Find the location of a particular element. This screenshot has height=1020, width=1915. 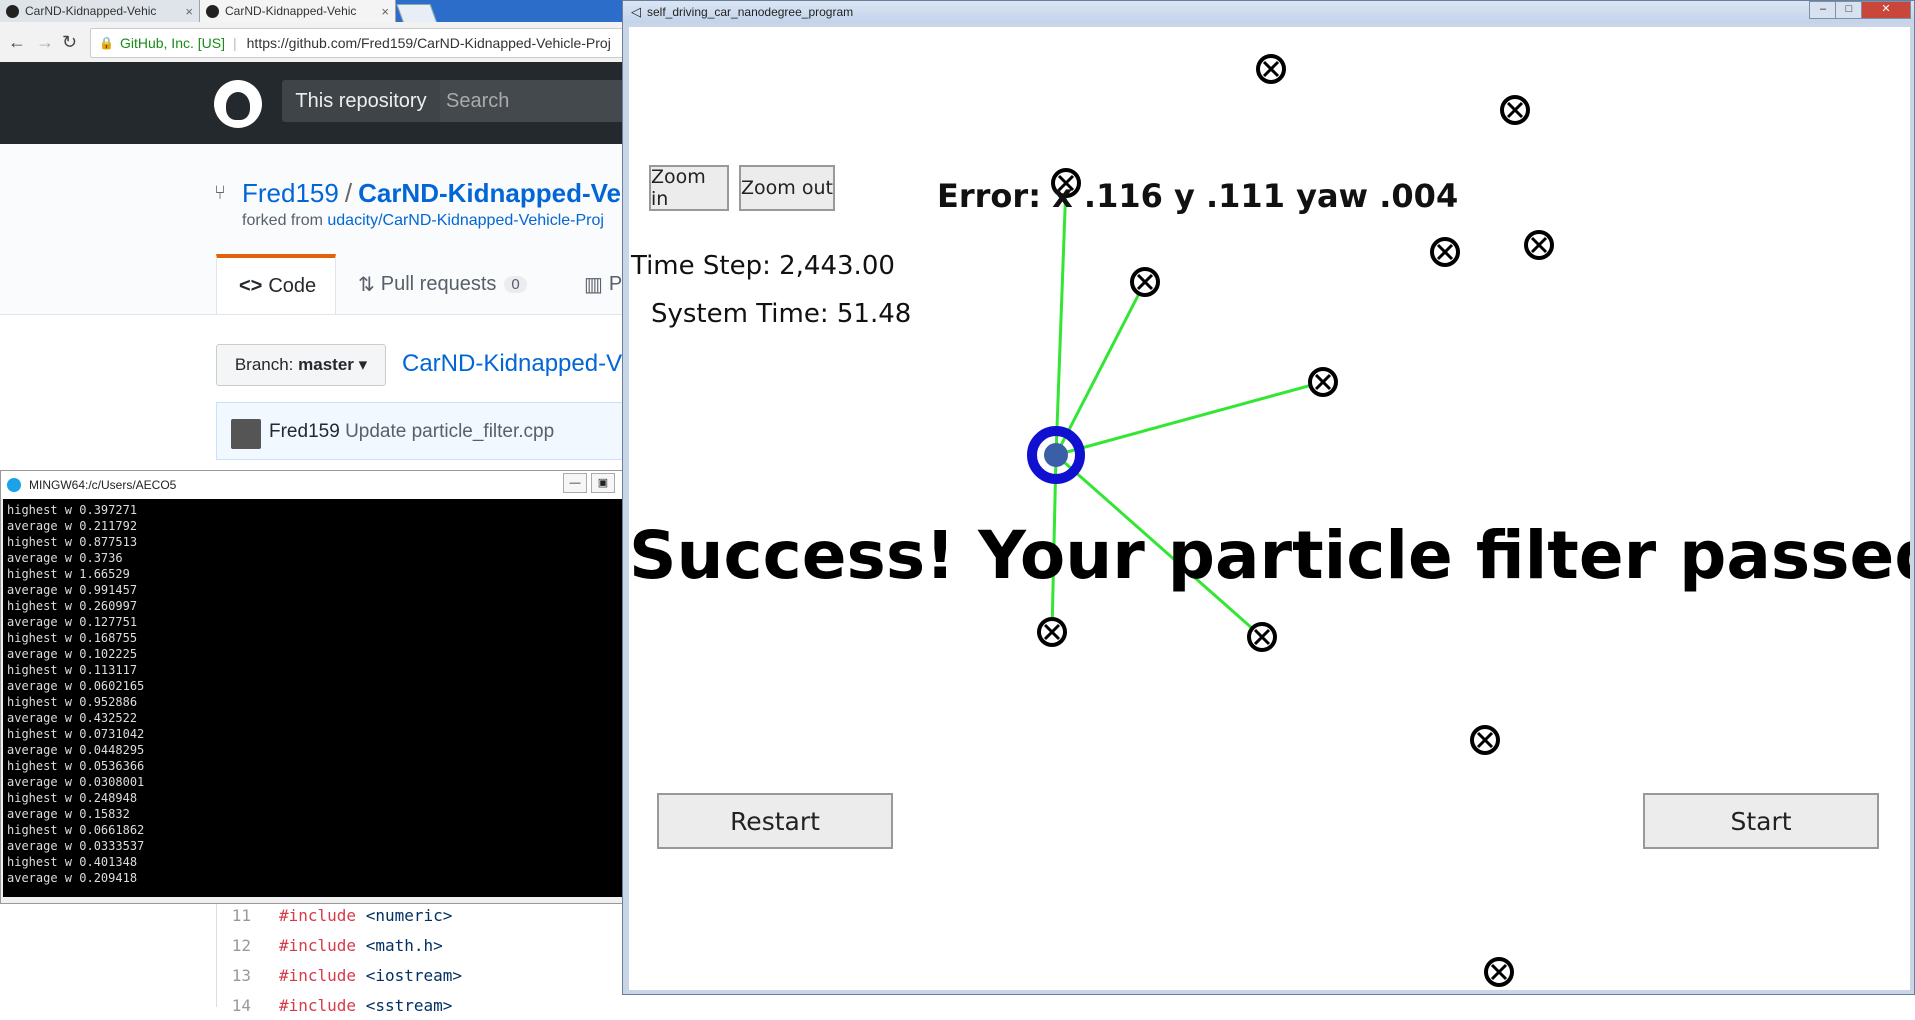

terminal-line: highest w 0.248948 is located at coordinates (72, 798).